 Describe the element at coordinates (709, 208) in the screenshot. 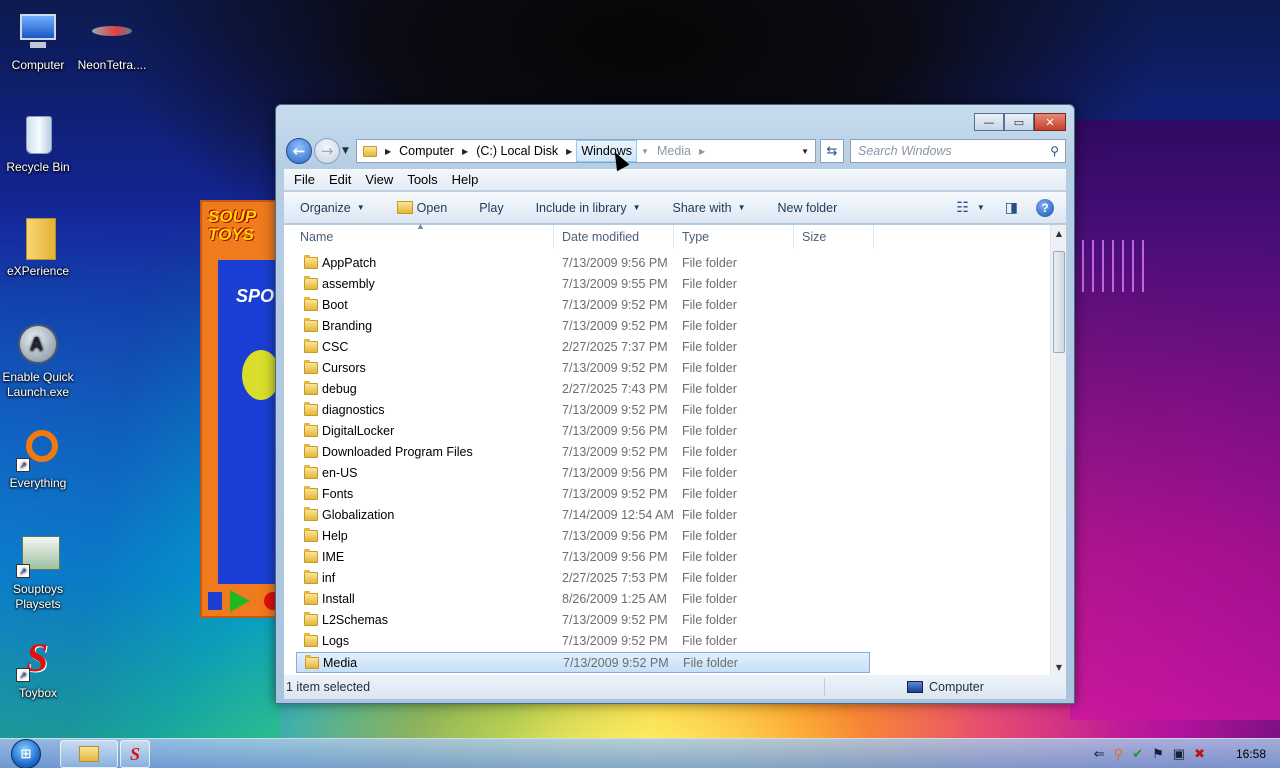

I see `share-with-button: Share with ▼` at that location.